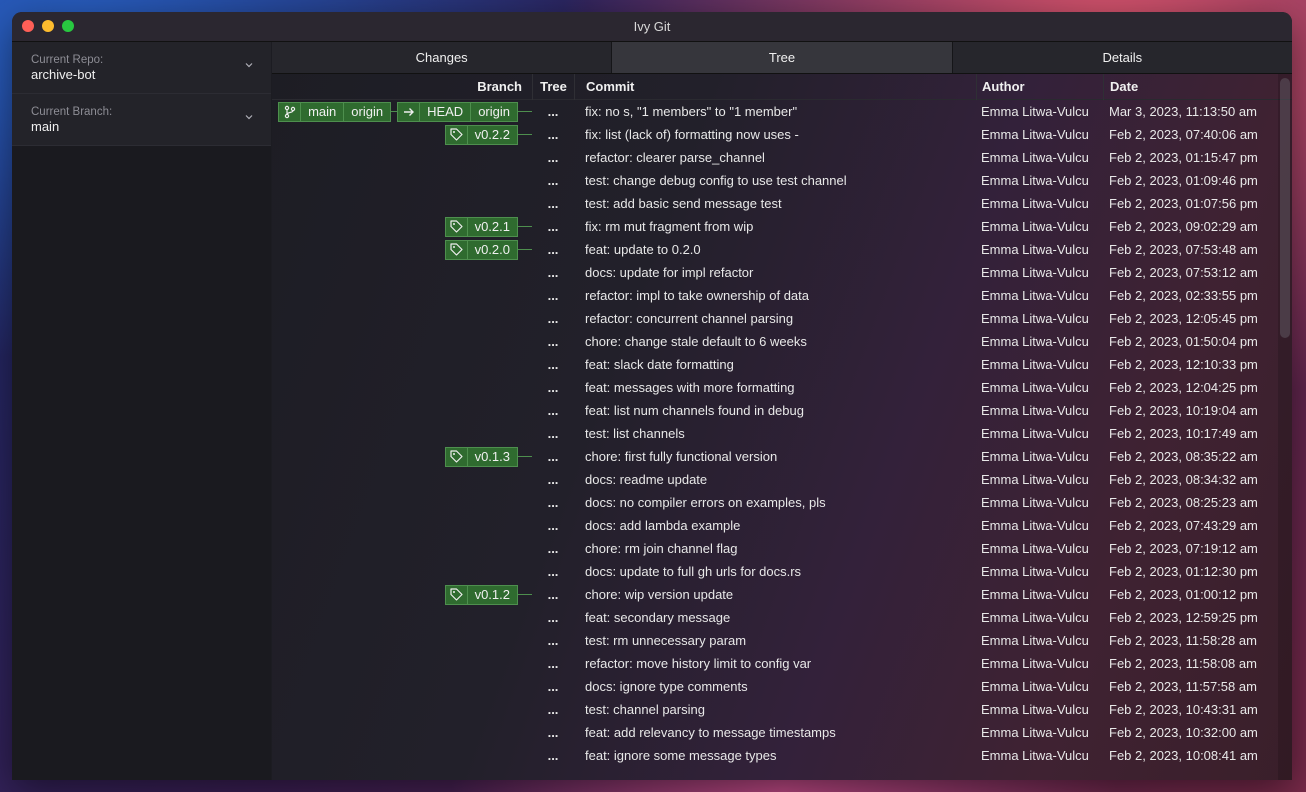  What do you see at coordinates (481, 134) in the screenshot?
I see `tag-chip: v0.2.2` at bounding box center [481, 134].